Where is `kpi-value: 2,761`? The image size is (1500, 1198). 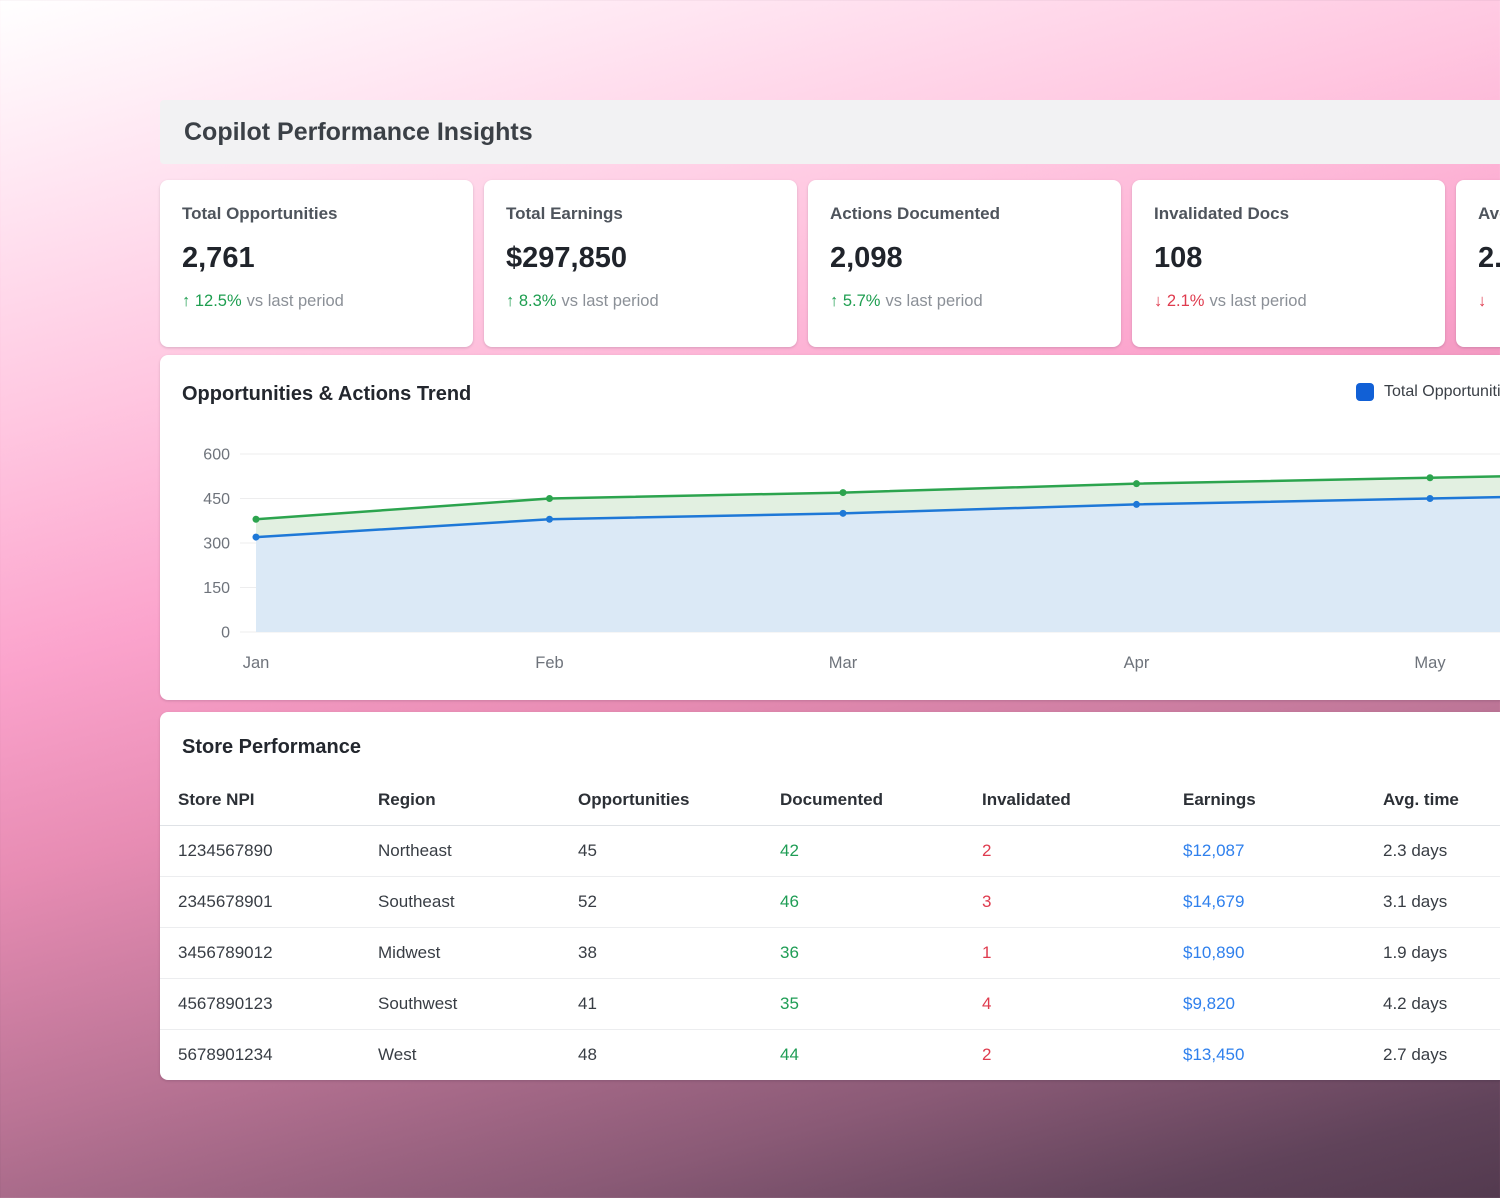 kpi-value: 2,761 is located at coordinates (218, 258).